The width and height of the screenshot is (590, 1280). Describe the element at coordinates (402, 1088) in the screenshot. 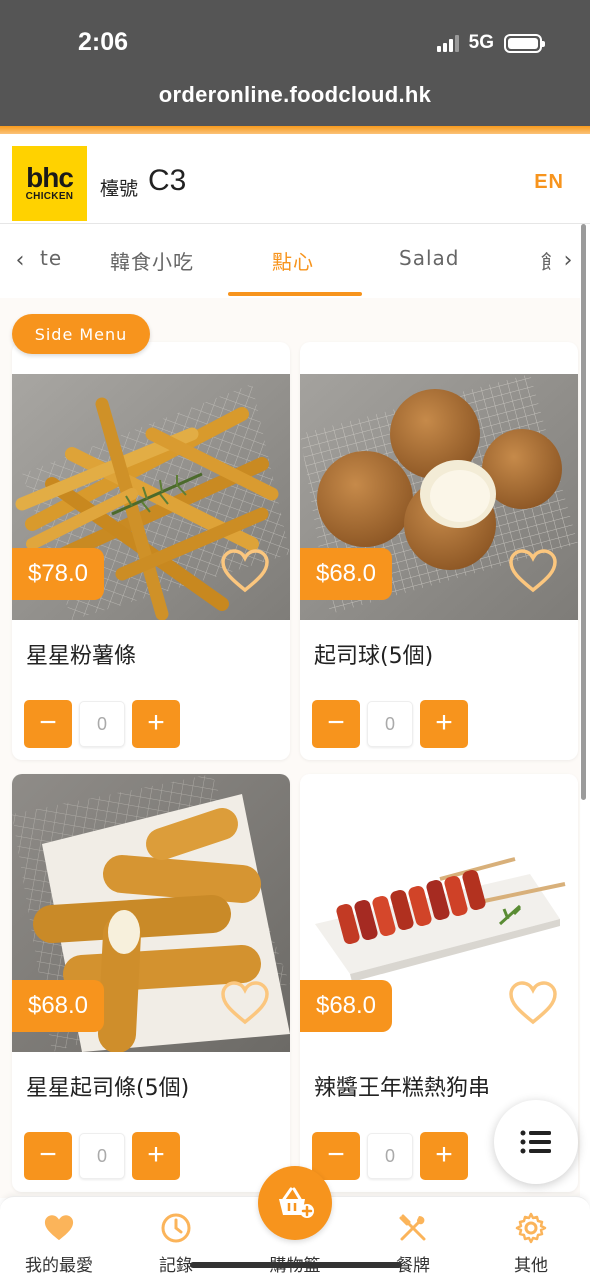

I see `dish-name: 辣醬王年糕熱狗串` at that location.